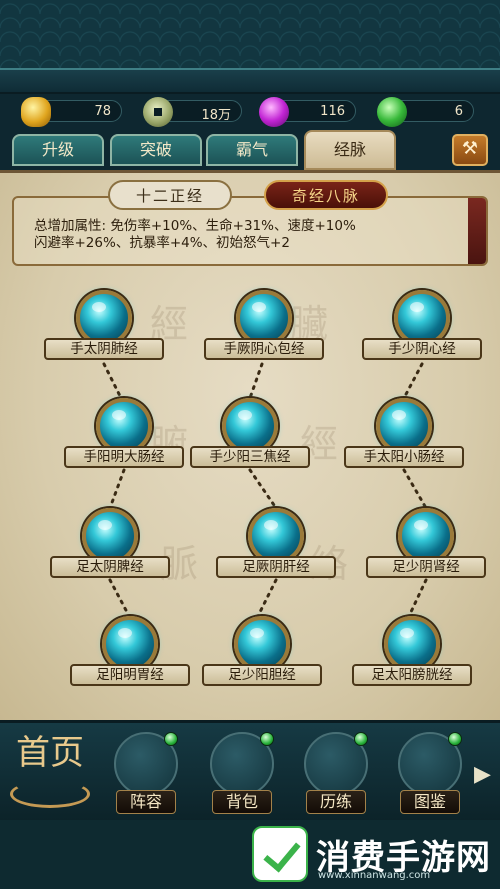  Describe the element at coordinates (392, 112) in the screenshot. I see `green-gem-icon` at that location.